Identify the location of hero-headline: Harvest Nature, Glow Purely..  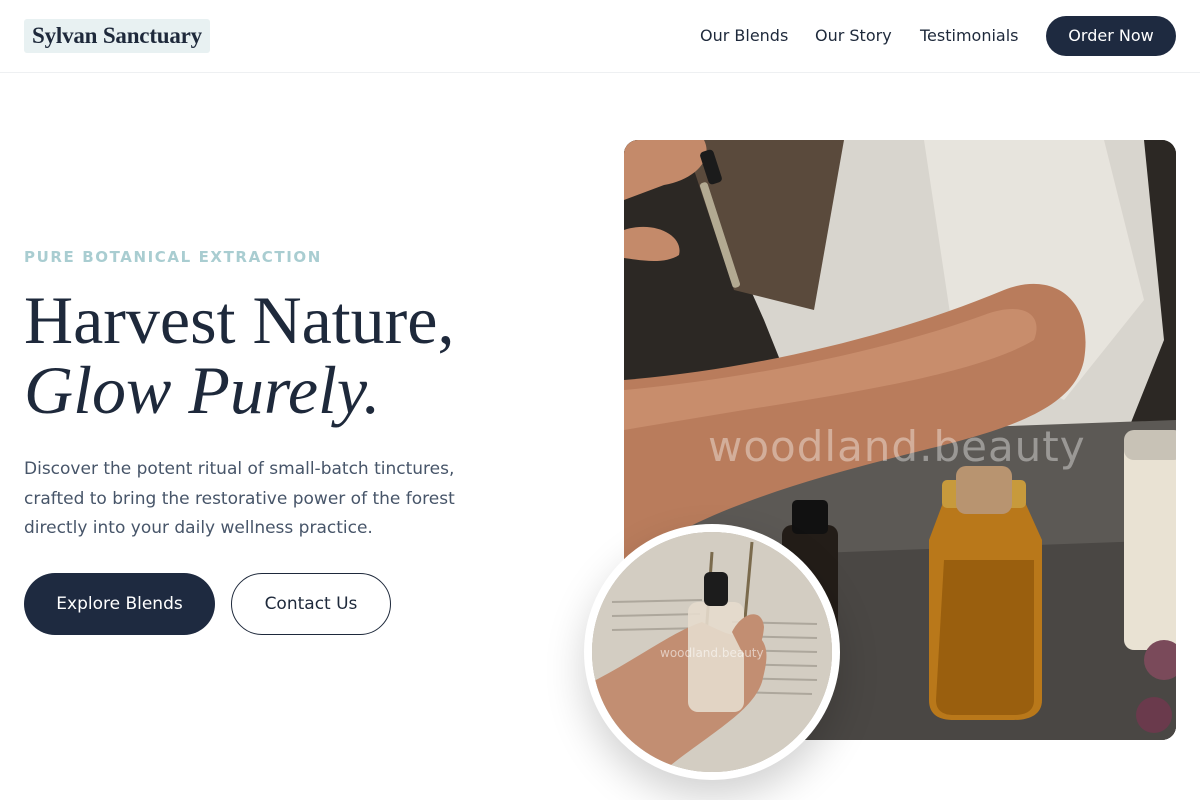
(294, 355).